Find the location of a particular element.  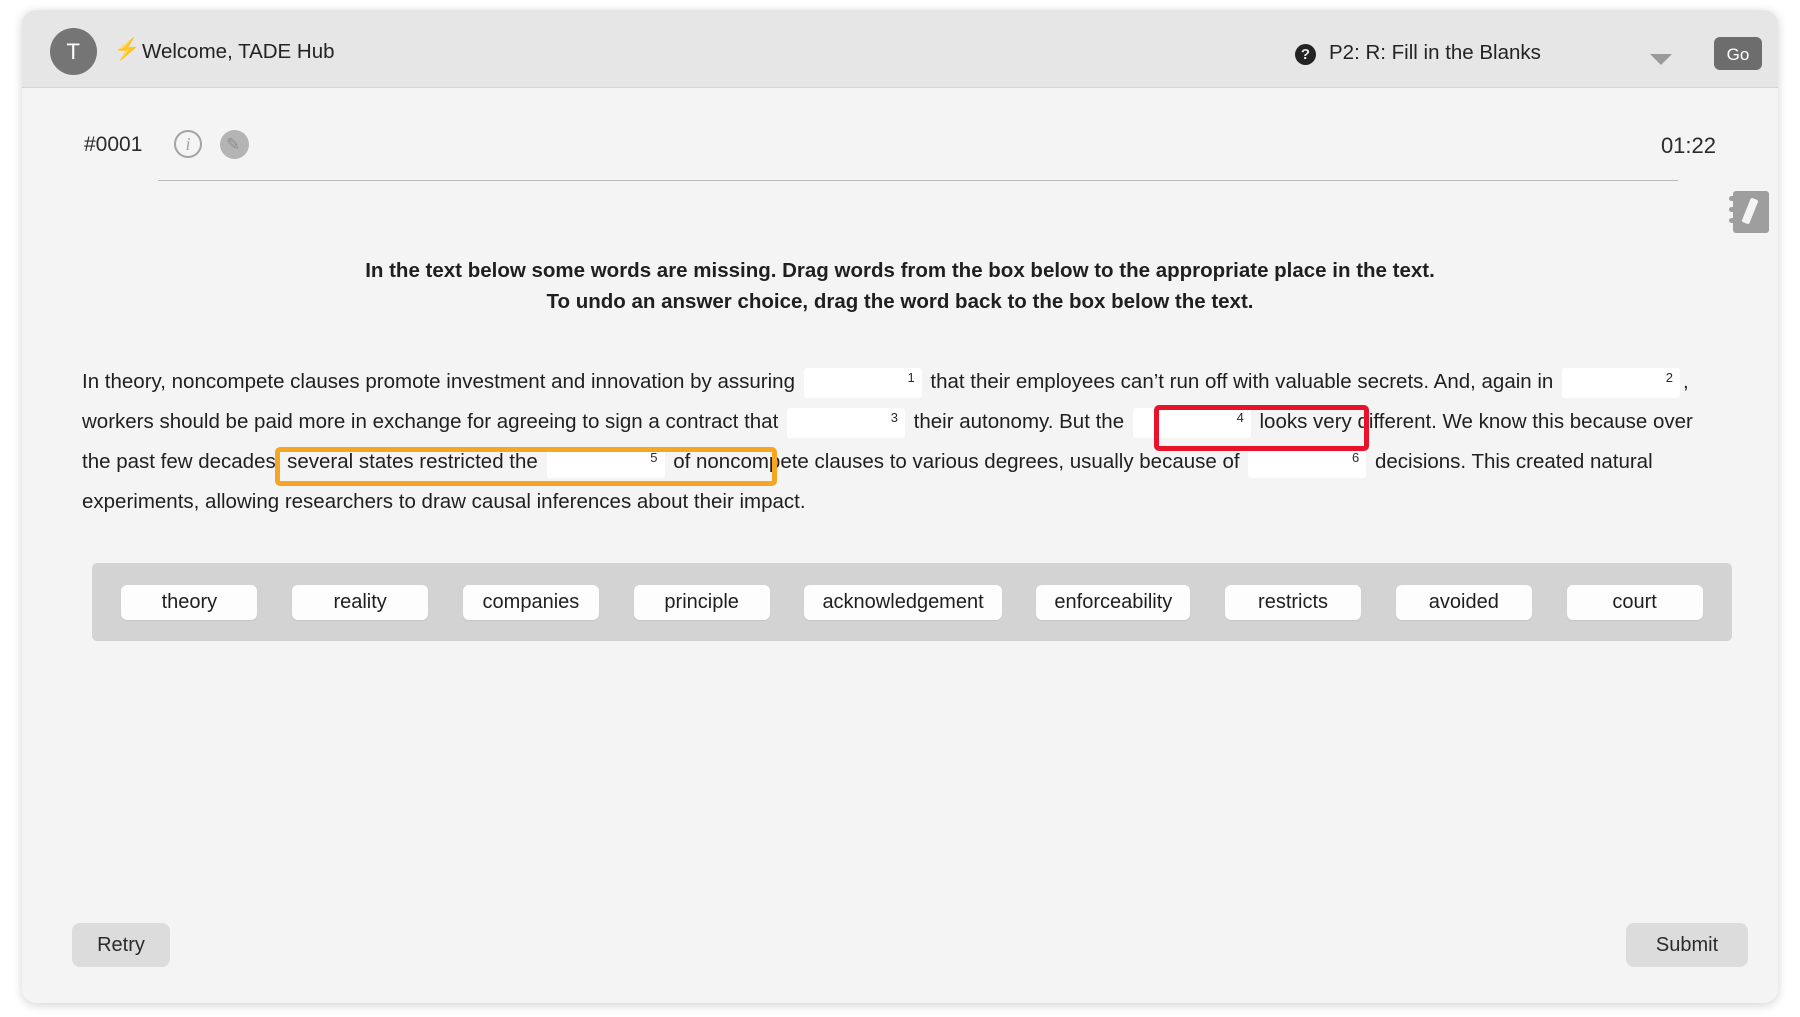

blank-number: 4 is located at coordinates (1240, 417).